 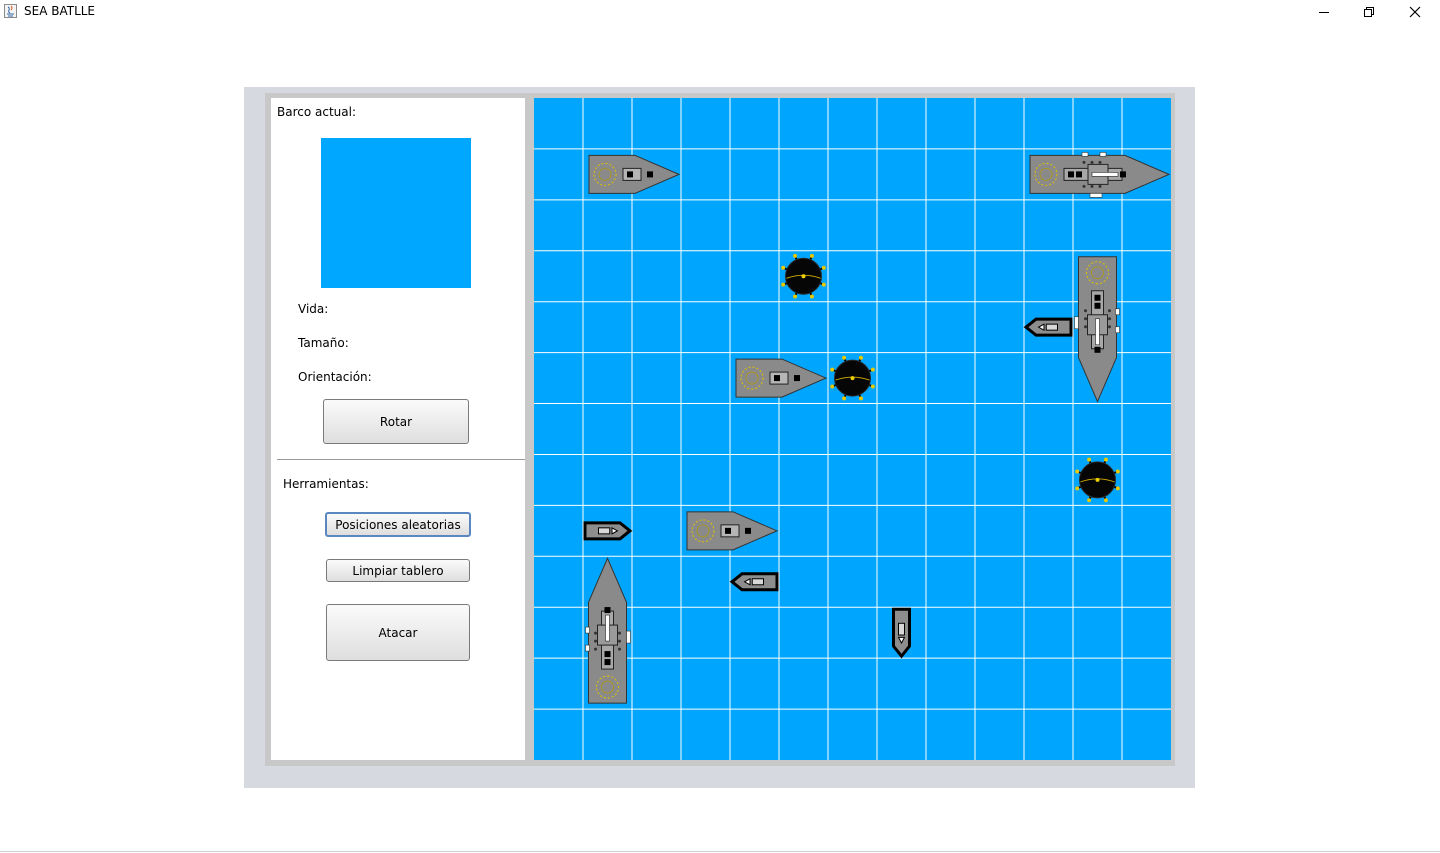 What do you see at coordinates (396, 213) in the screenshot?
I see `current-ship-preview` at bounding box center [396, 213].